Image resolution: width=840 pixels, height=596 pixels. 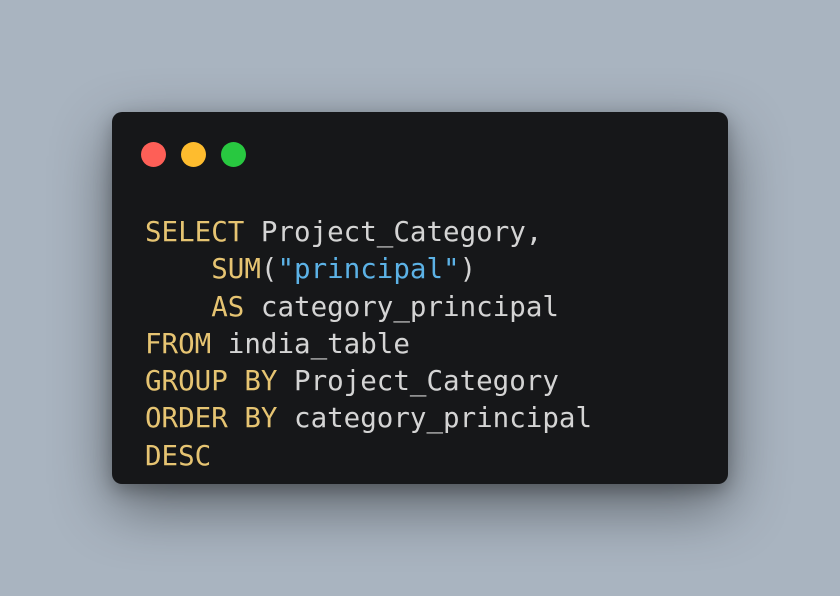 What do you see at coordinates (228, 306) in the screenshot?
I see `code-token-kw: AS` at bounding box center [228, 306].